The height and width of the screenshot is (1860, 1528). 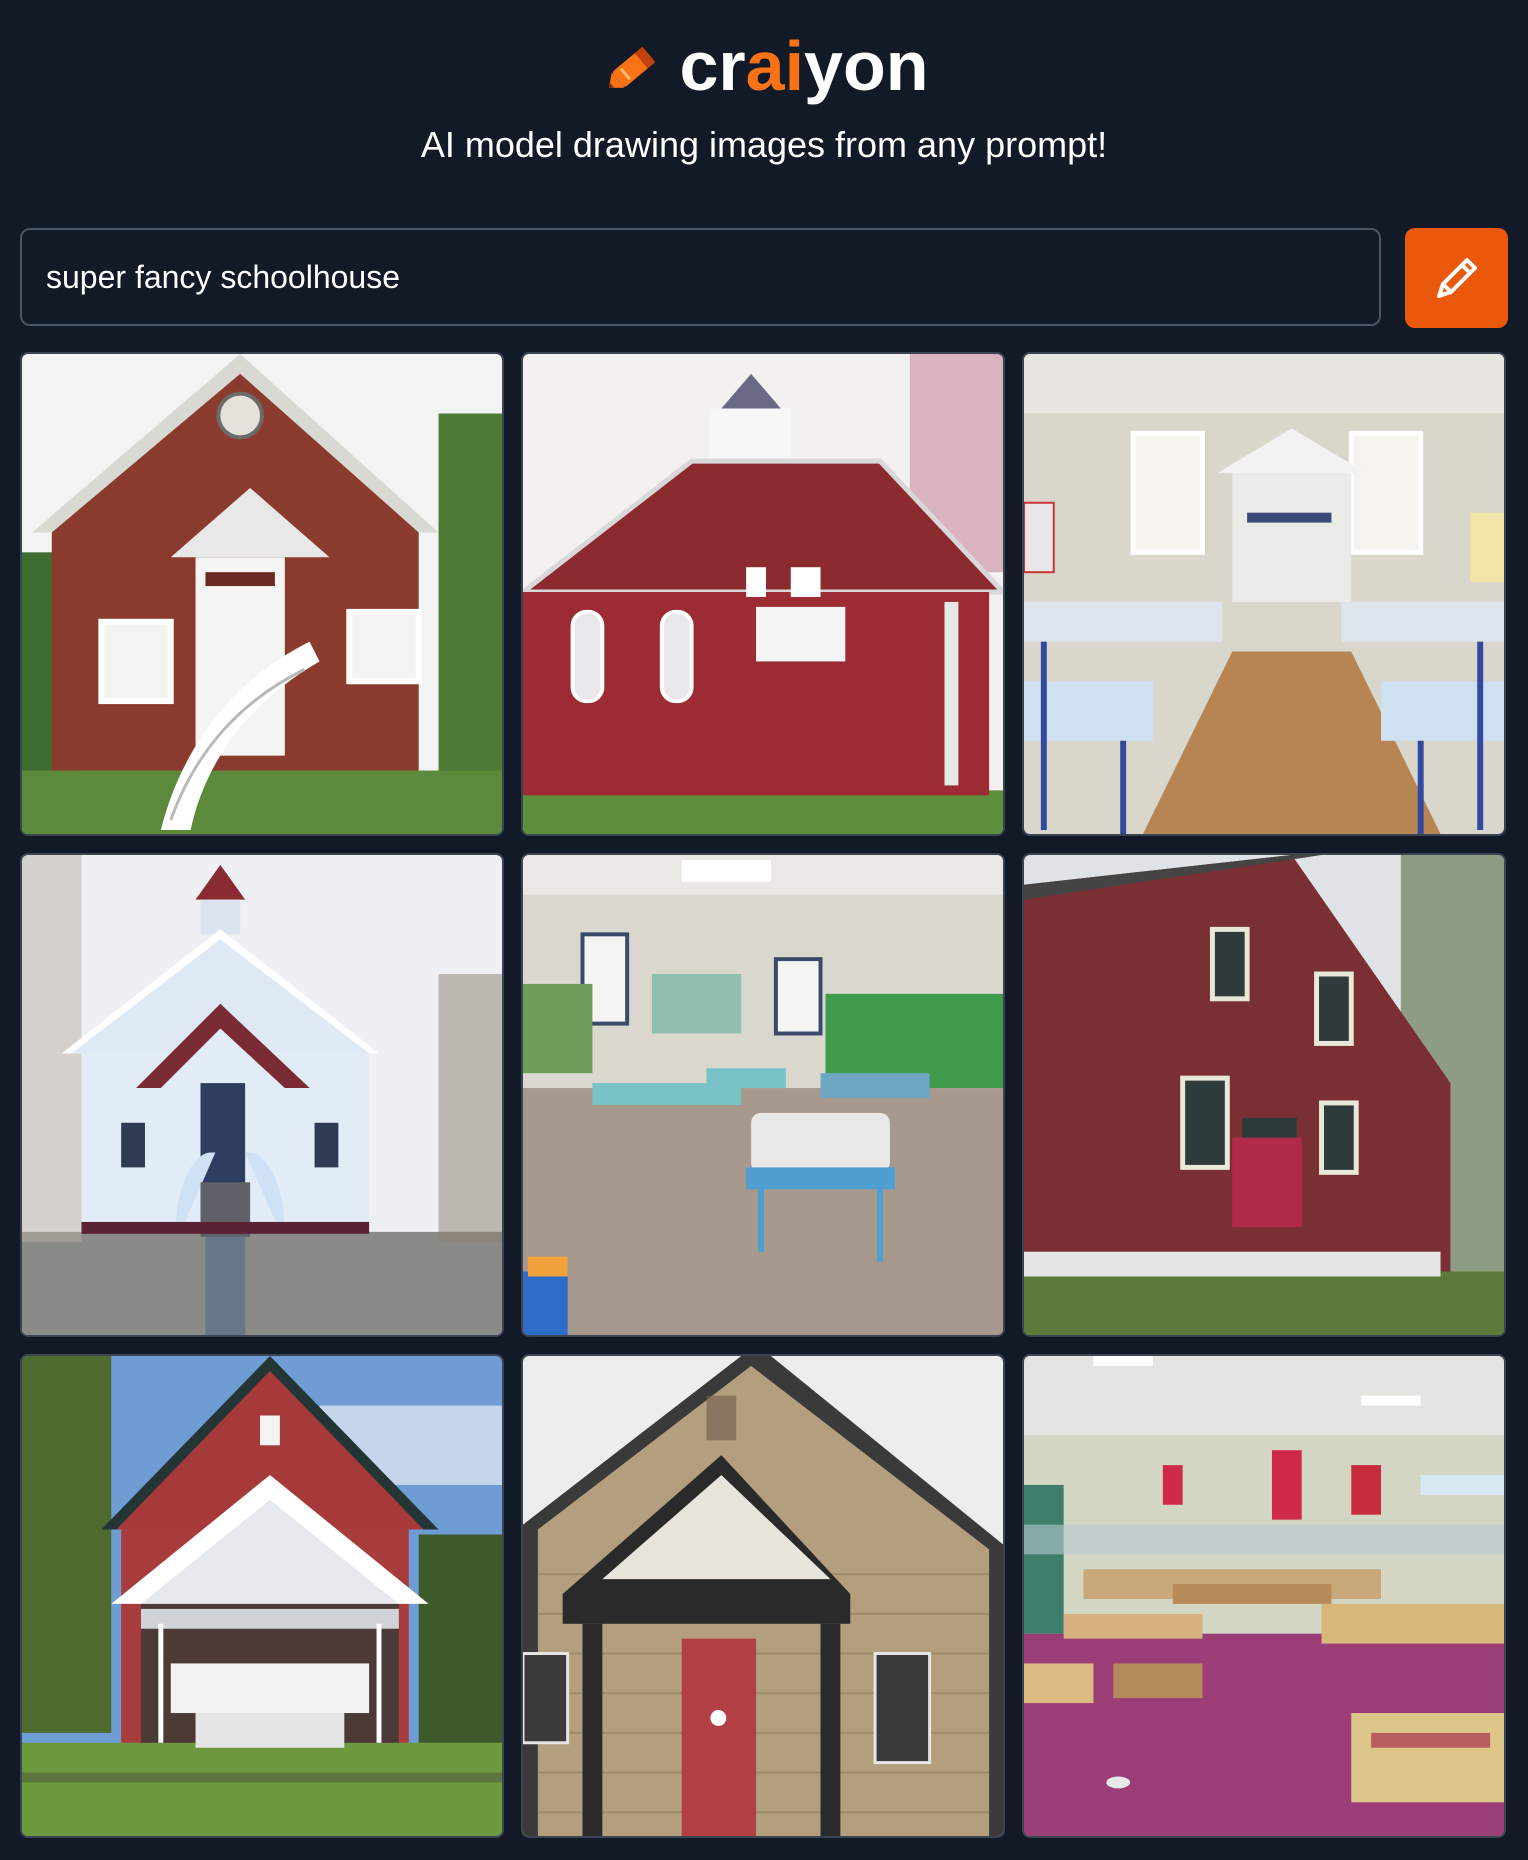 What do you see at coordinates (775, 66) in the screenshot?
I see `brand-name-accent: ai` at bounding box center [775, 66].